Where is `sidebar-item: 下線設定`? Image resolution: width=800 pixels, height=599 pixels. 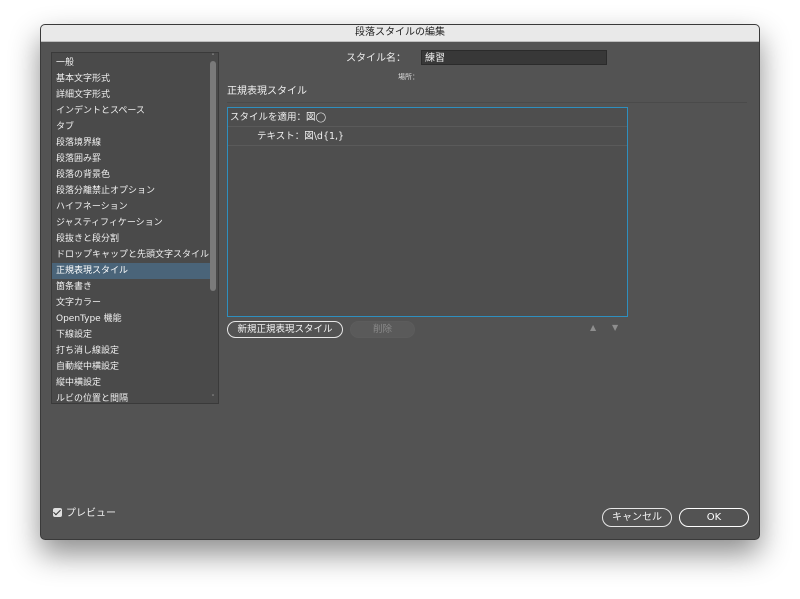 sidebar-item: 下線設定 is located at coordinates (131, 335).